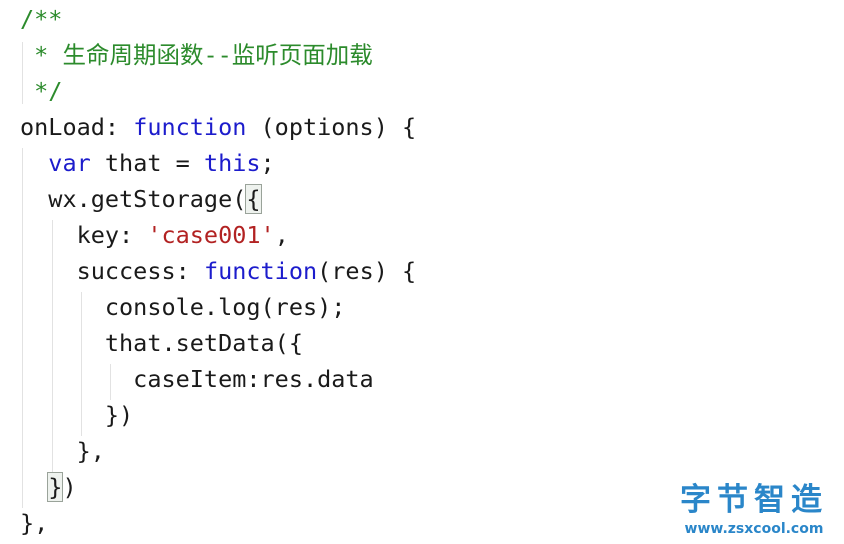 The width and height of the screenshot is (844, 544). Describe the element at coordinates (77, 127) in the screenshot. I see `code-token: onLoad:` at that location.